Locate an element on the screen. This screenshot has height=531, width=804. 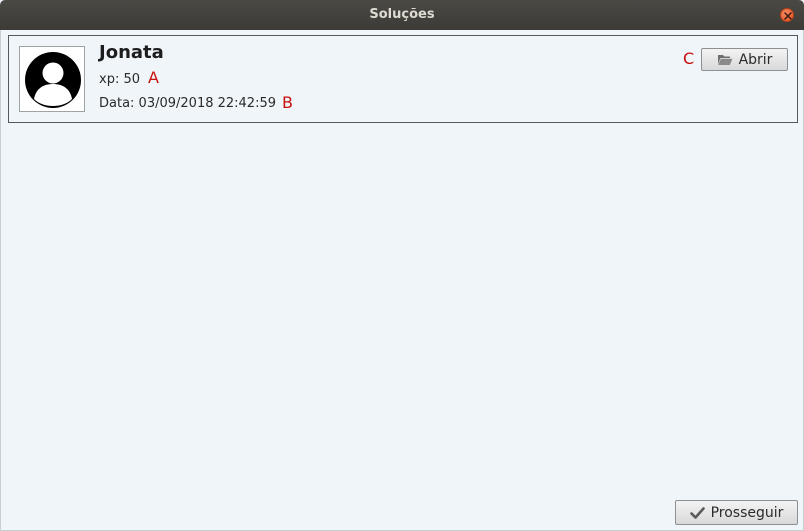
close-button is located at coordinates (787, 15).